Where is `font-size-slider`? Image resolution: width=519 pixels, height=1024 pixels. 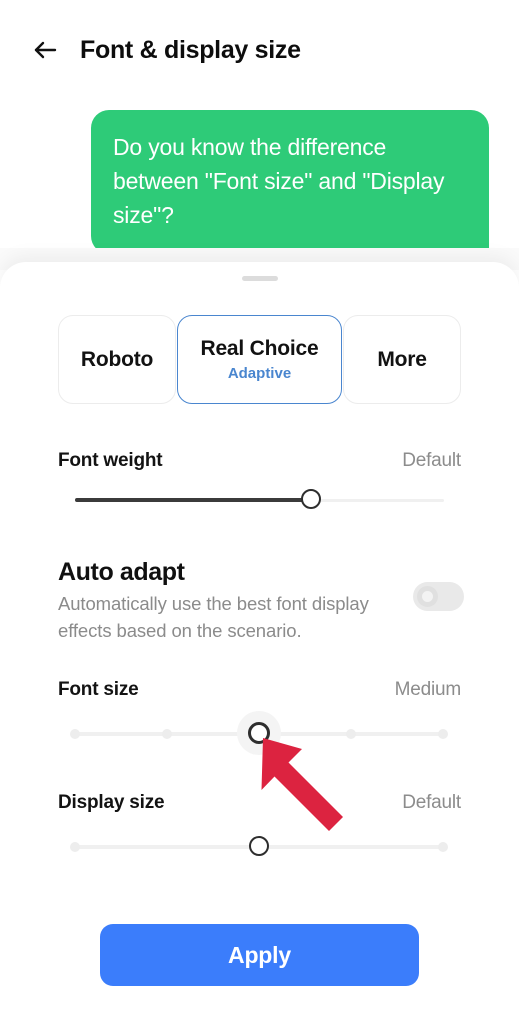
font-size-slider is located at coordinates (259, 733).